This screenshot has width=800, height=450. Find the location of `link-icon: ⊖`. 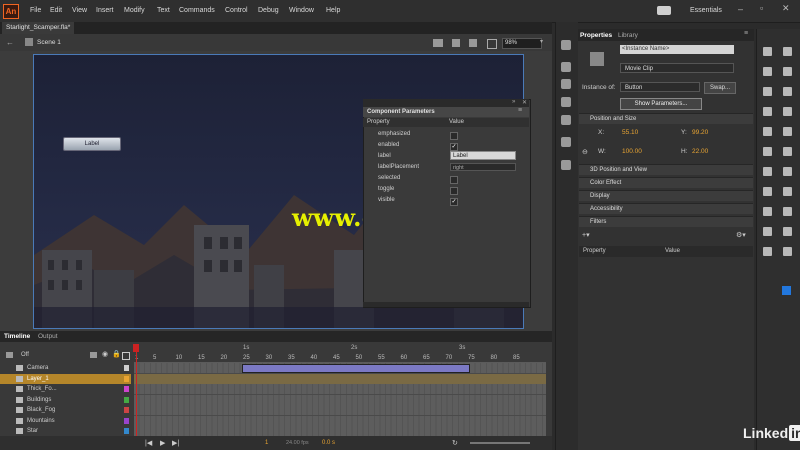

link-icon: ⊖ is located at coordinates (585, 152).